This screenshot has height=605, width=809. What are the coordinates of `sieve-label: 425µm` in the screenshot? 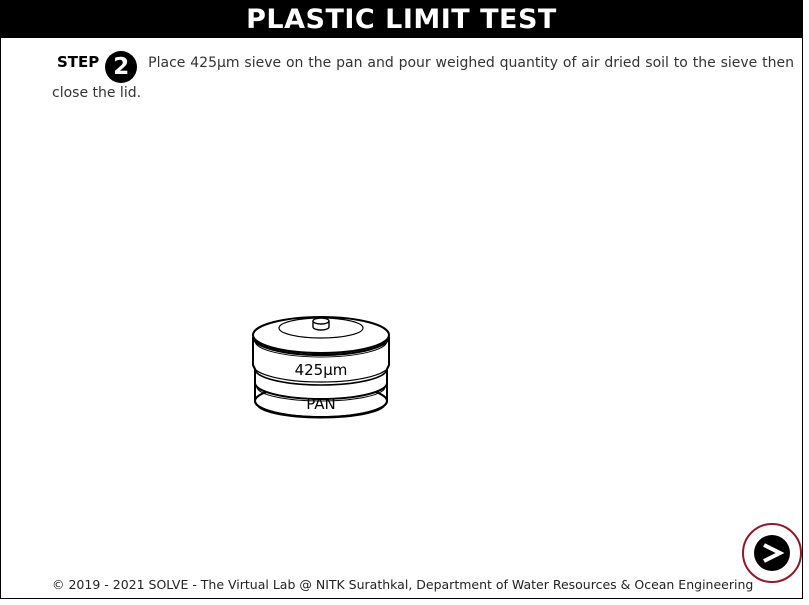 It's located at (321, 370).